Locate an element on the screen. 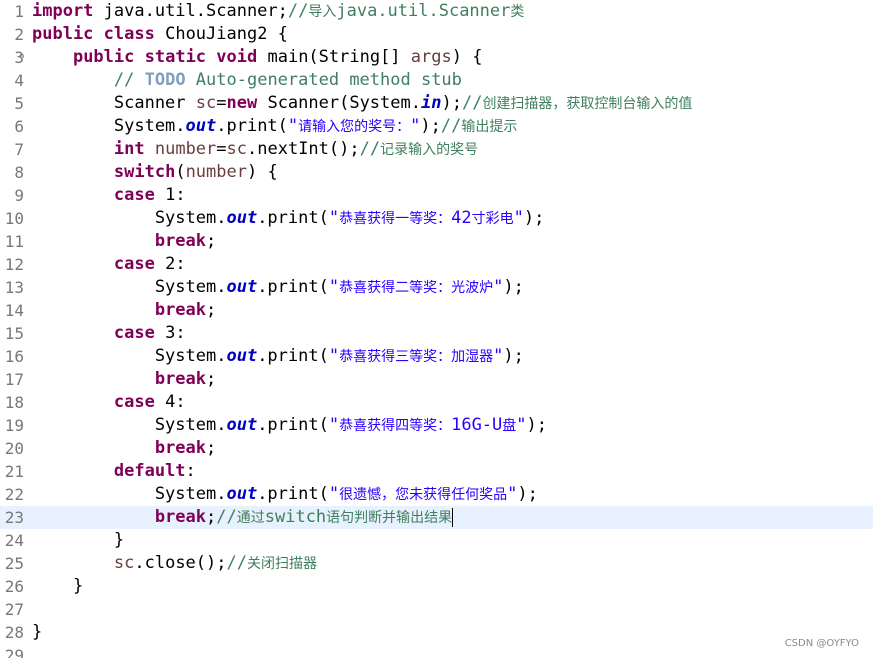  code-token-kw: default is located at coordinates (149, 471).